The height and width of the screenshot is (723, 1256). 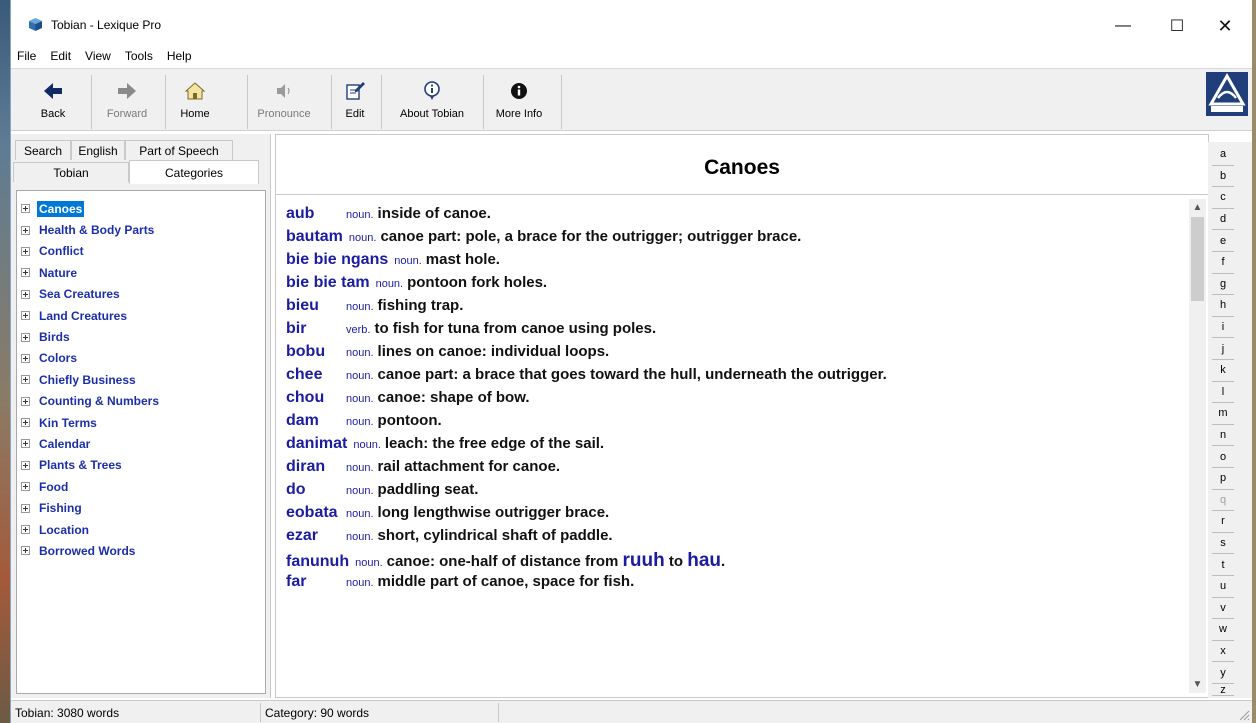 I want to click on letter-r: r, so click(x=1223, y=522).